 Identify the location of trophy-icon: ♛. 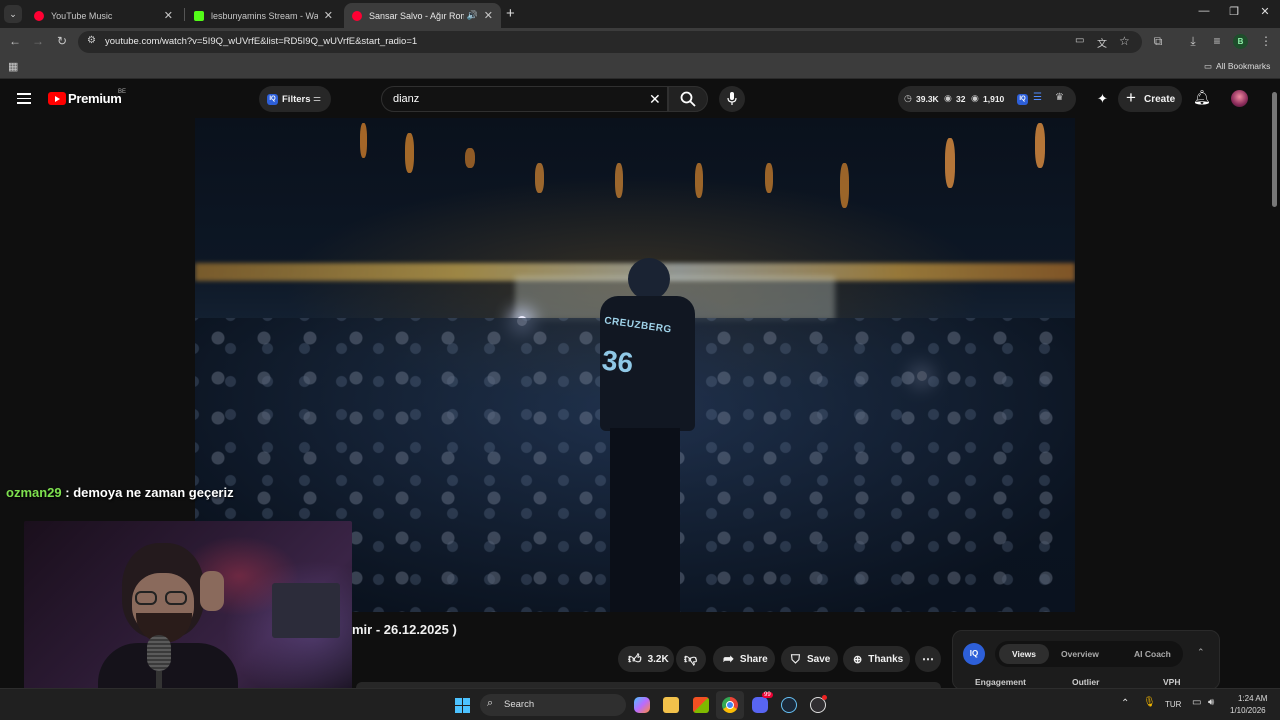
(1059, 97).